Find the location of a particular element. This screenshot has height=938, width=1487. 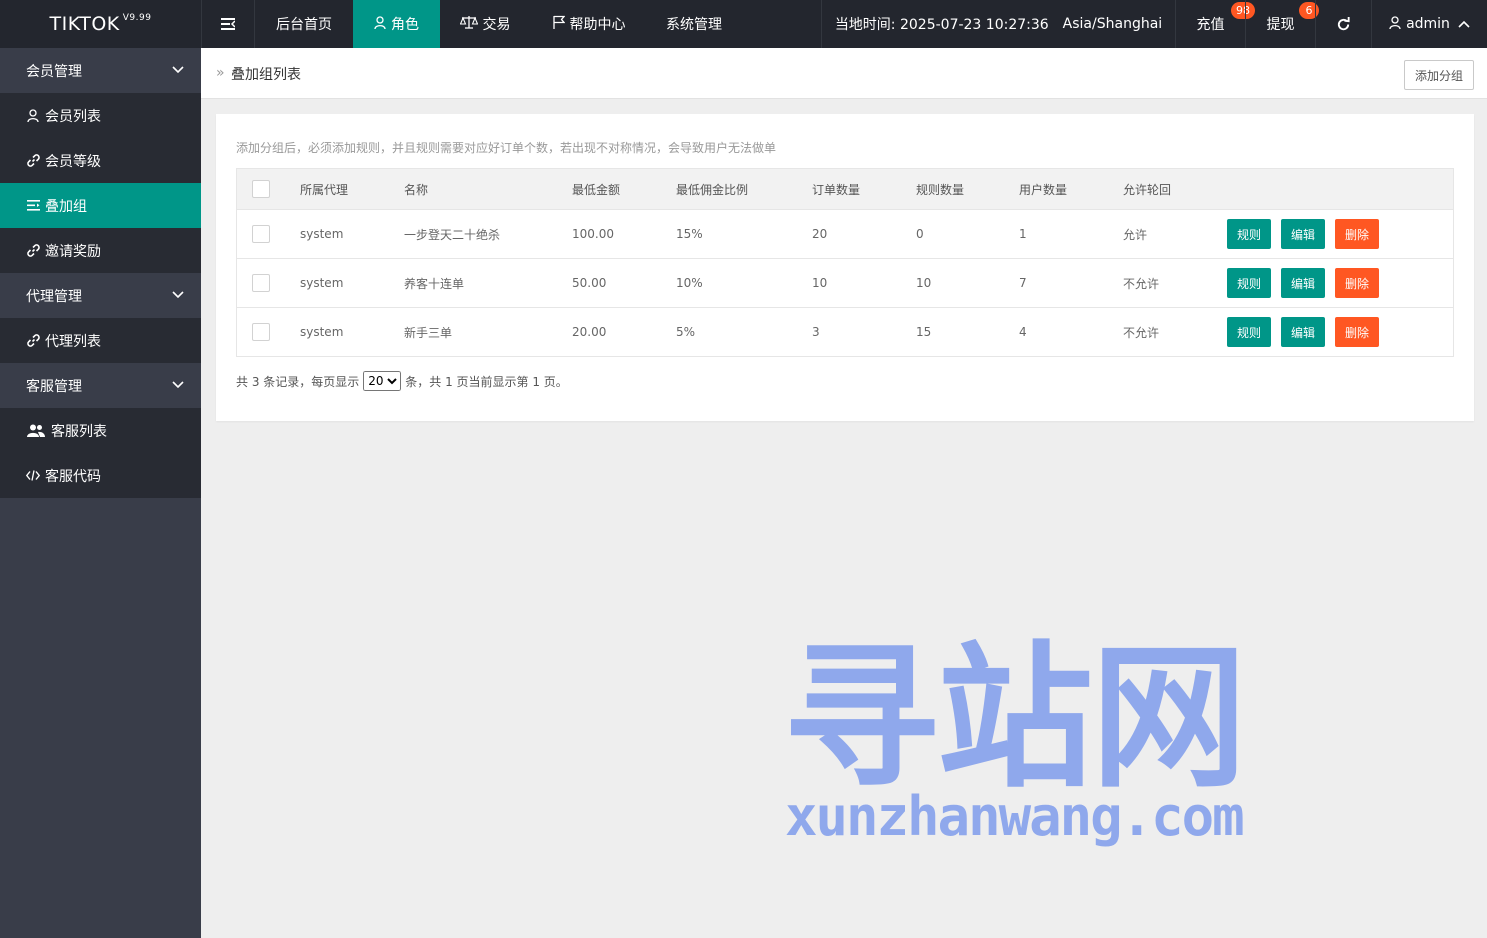

table-header: 所属代理 名称 最低金额 最低佣金比例 订单数量 规则数量 用户数量 允许轮回 is located at coordinates (845, 189).